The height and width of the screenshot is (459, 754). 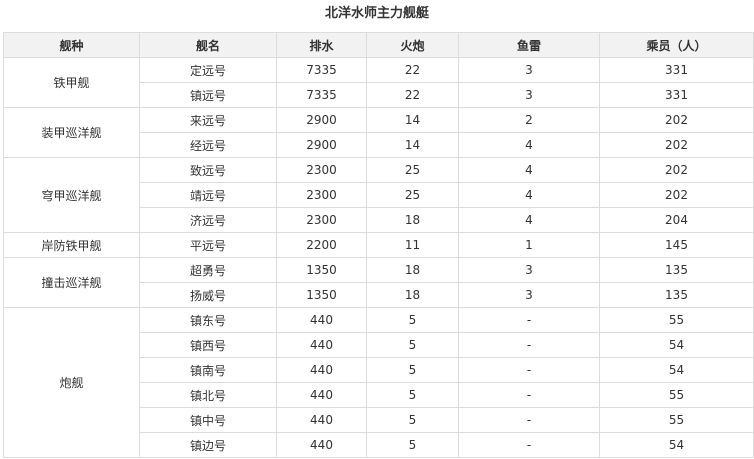 I want to click on ship-name-cell: 镇东号, so click(x=208, y=320).